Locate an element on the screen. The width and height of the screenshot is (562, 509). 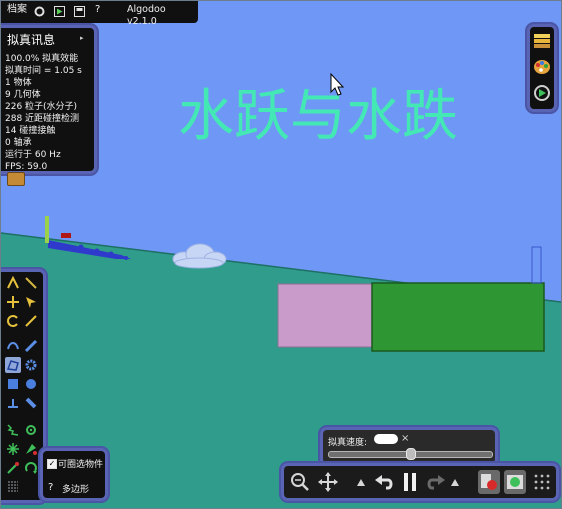
plane-tool is located at coordinates (13, 403).